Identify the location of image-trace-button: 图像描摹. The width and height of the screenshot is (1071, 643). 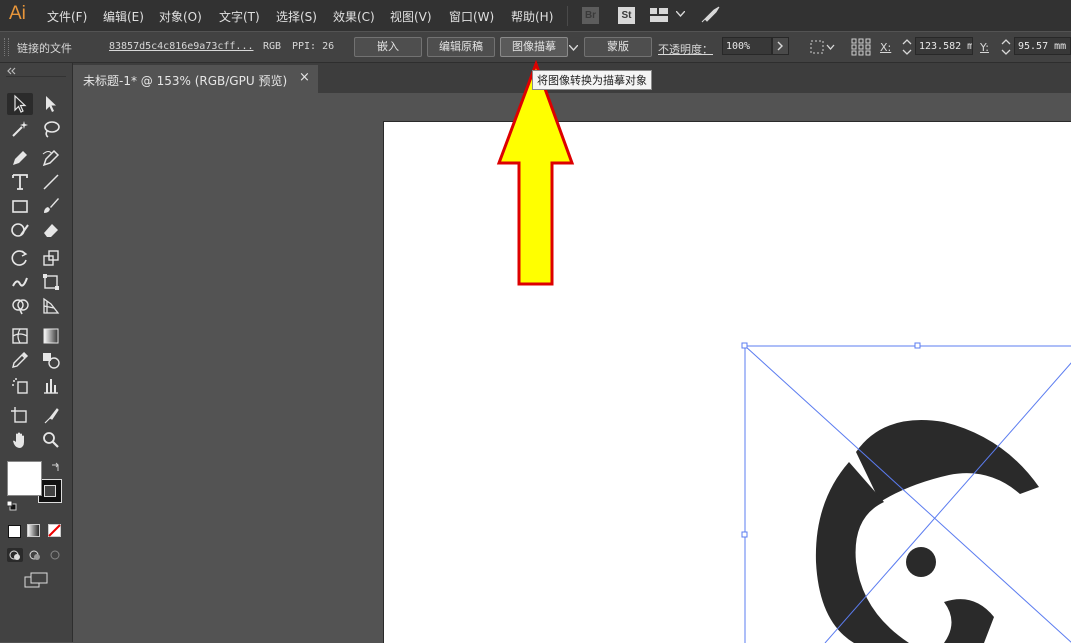
(534, 47).